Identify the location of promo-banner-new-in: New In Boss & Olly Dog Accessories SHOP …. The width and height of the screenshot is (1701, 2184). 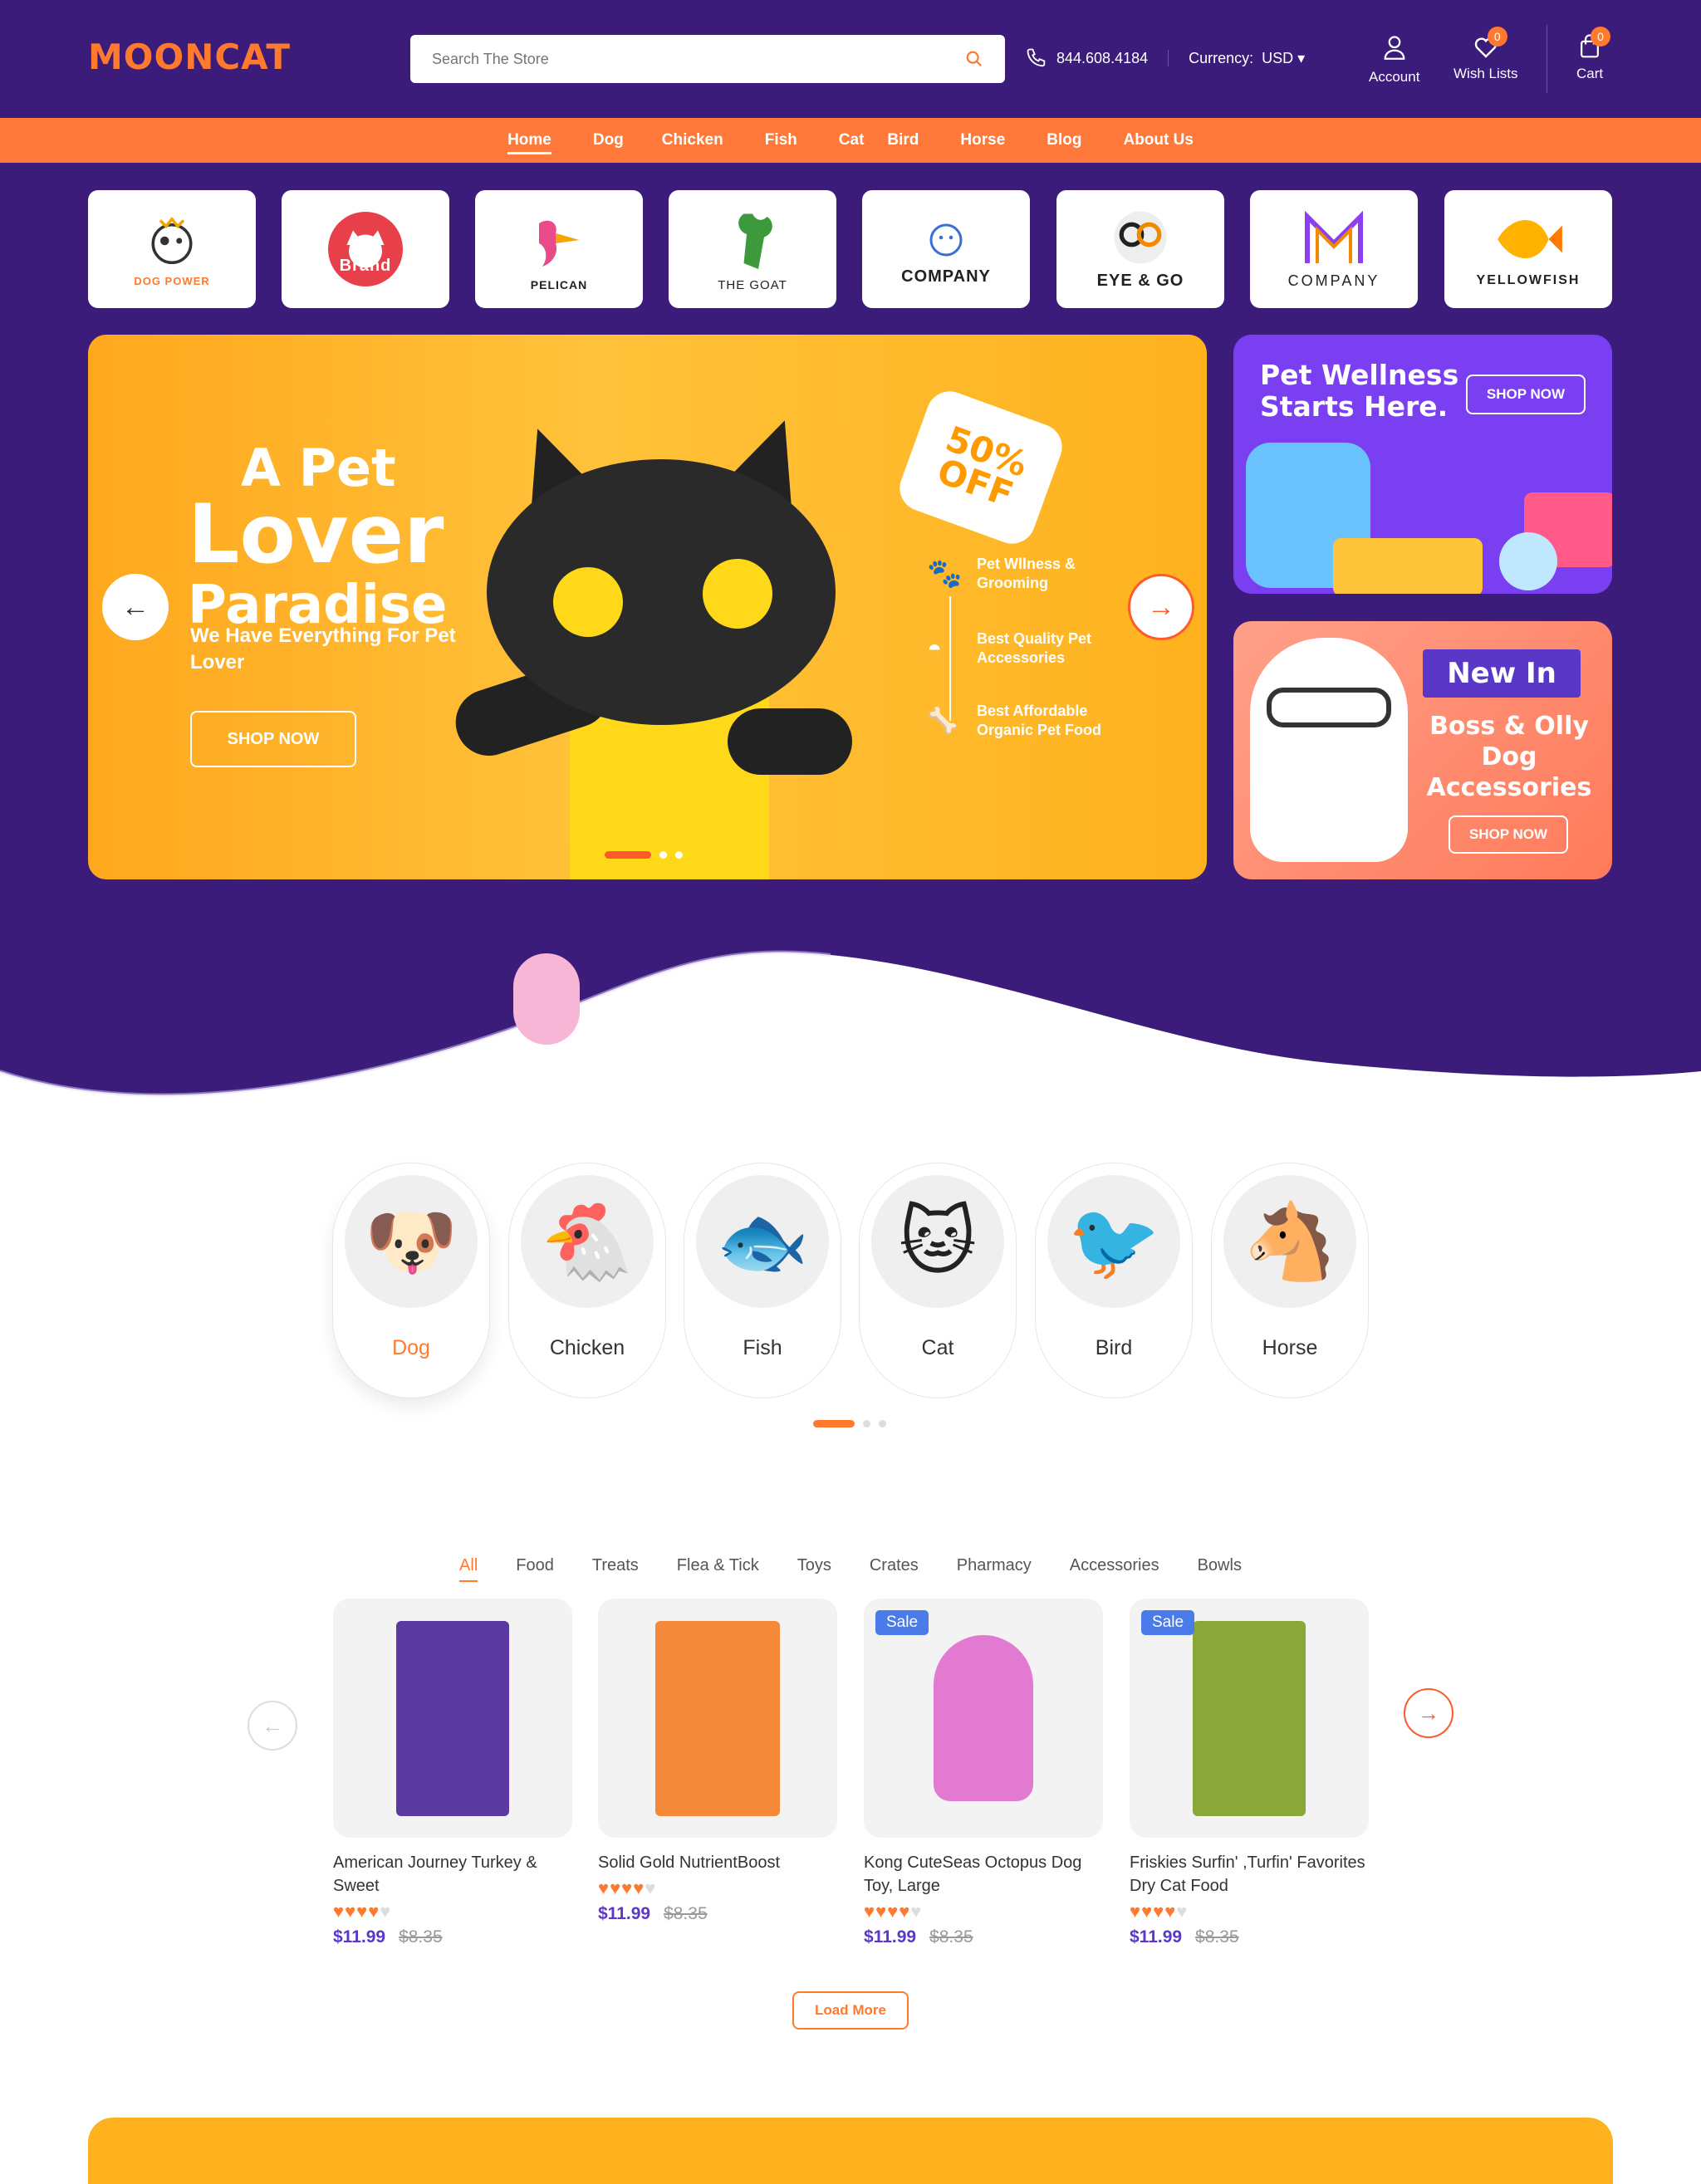
(1422, 750).